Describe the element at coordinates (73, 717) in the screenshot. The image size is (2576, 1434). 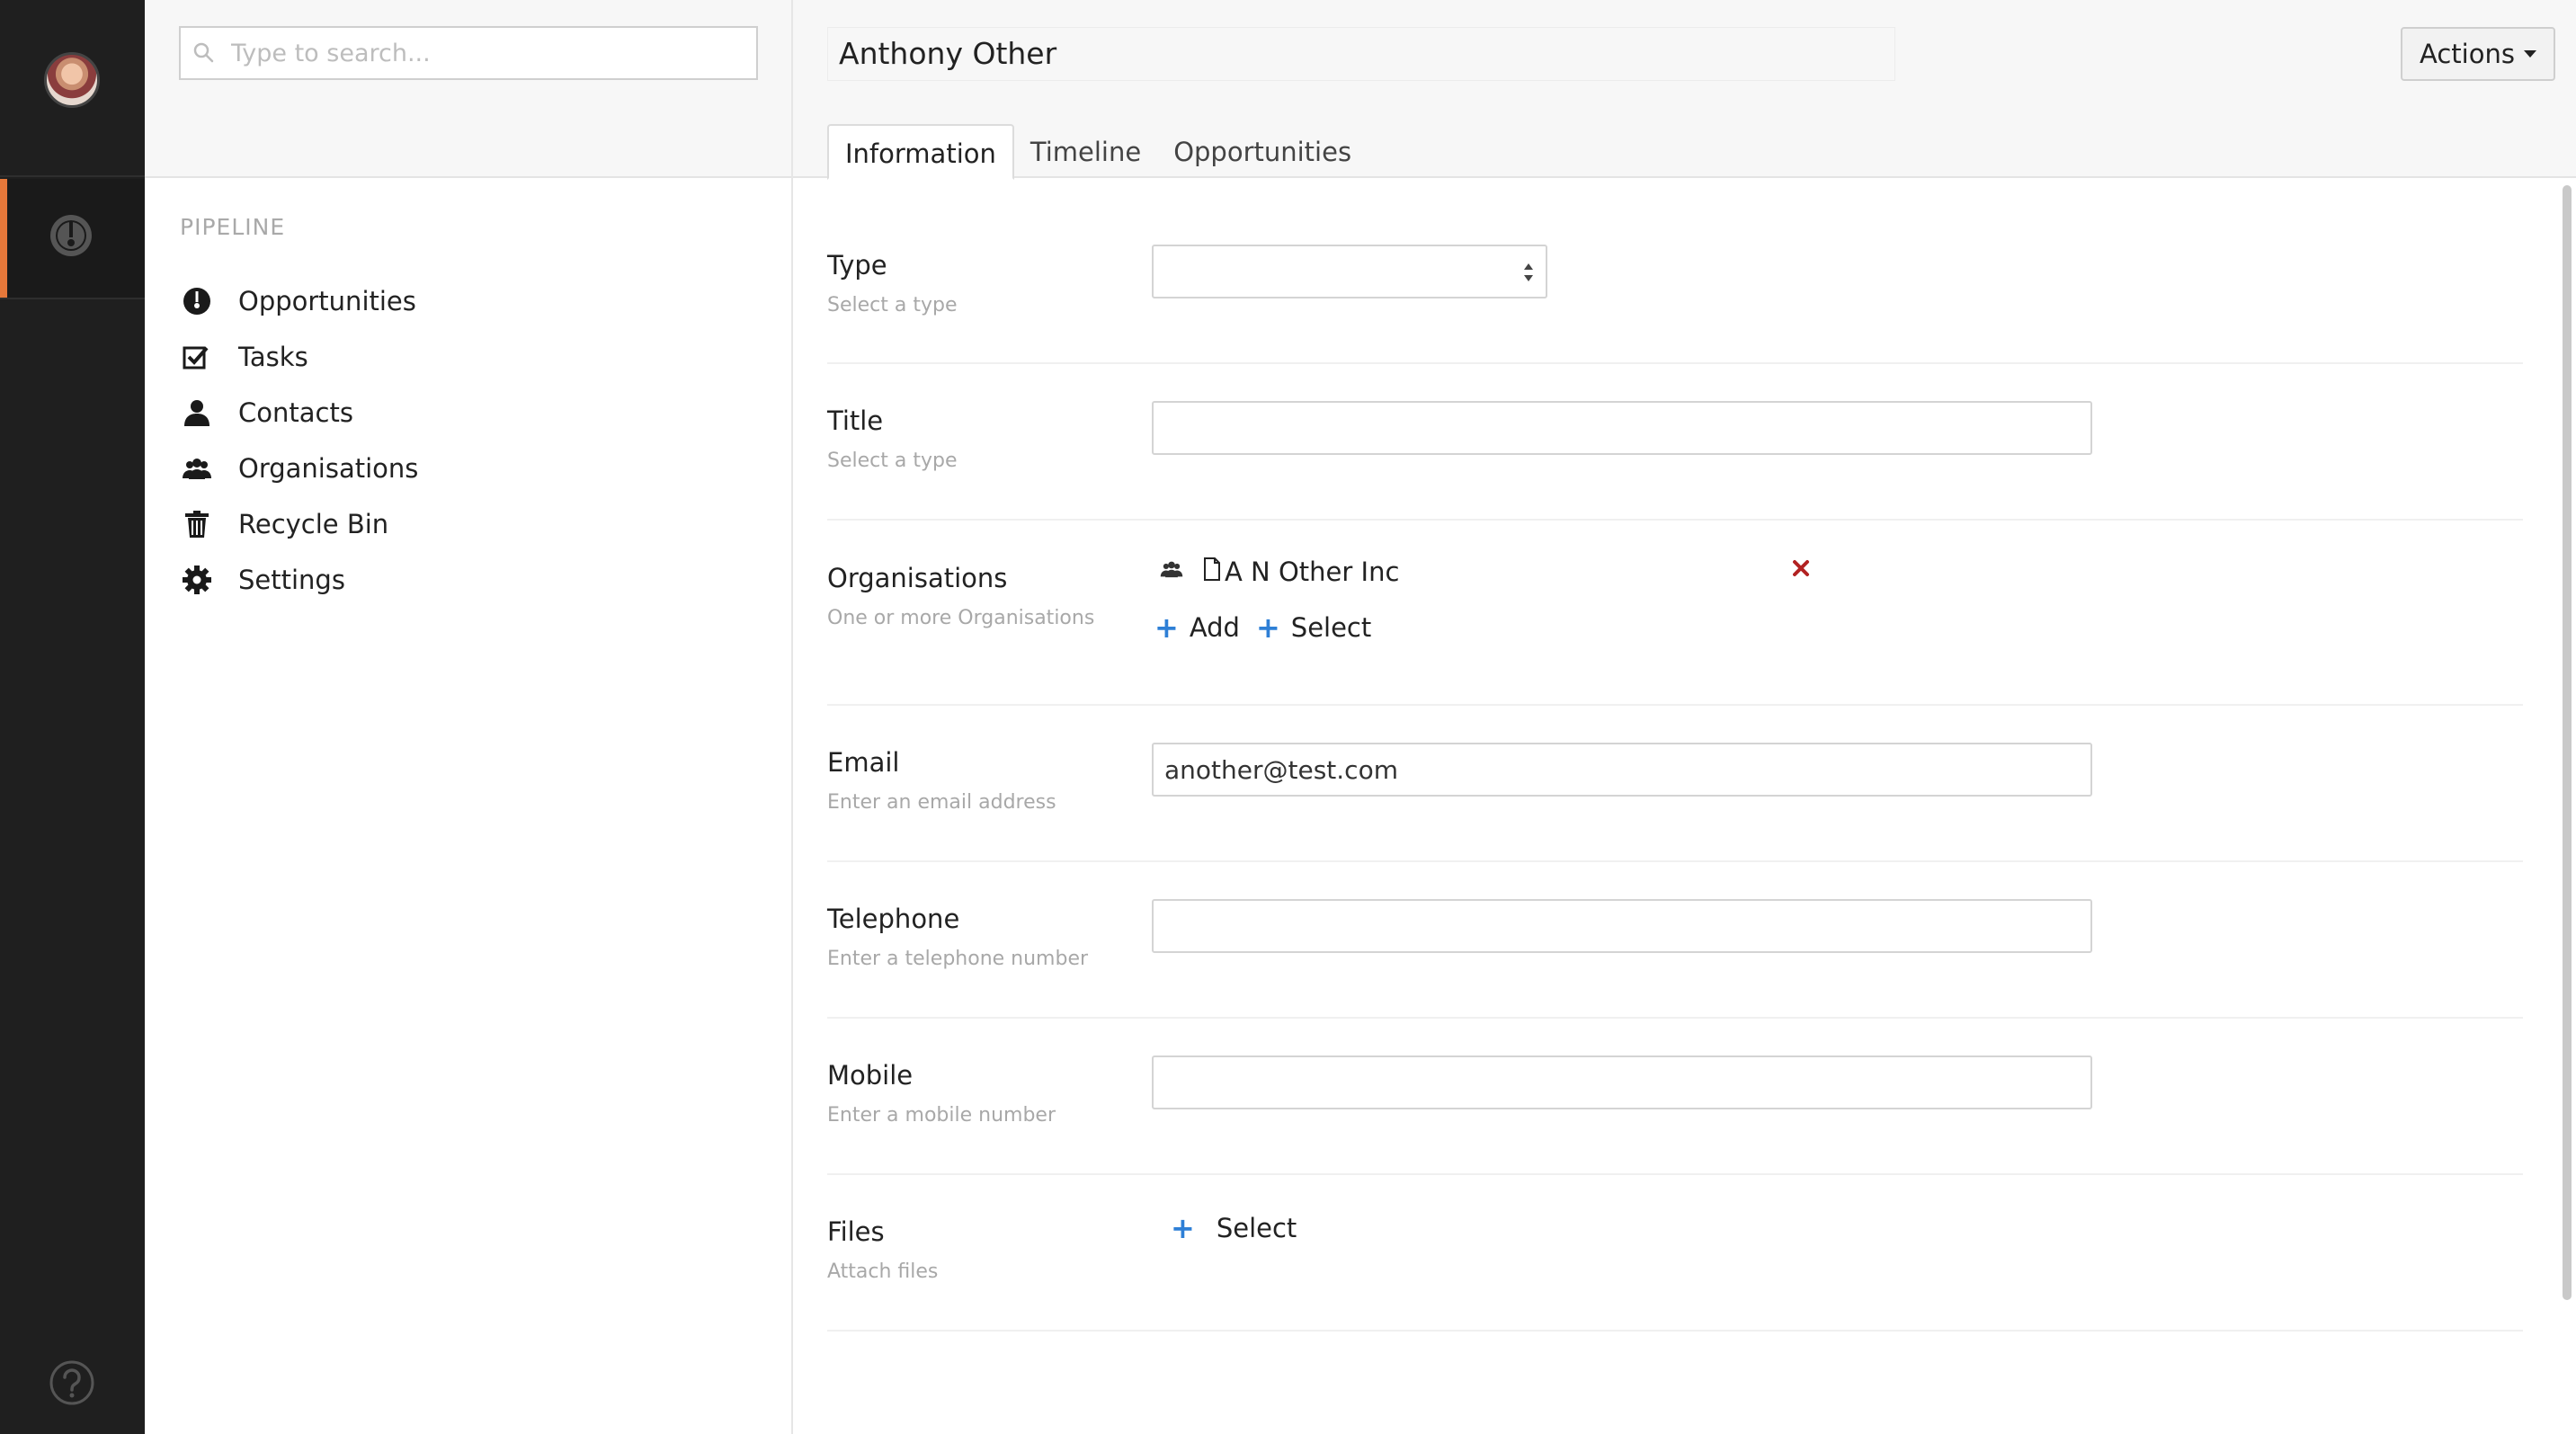
I see `app-rail` at that location.